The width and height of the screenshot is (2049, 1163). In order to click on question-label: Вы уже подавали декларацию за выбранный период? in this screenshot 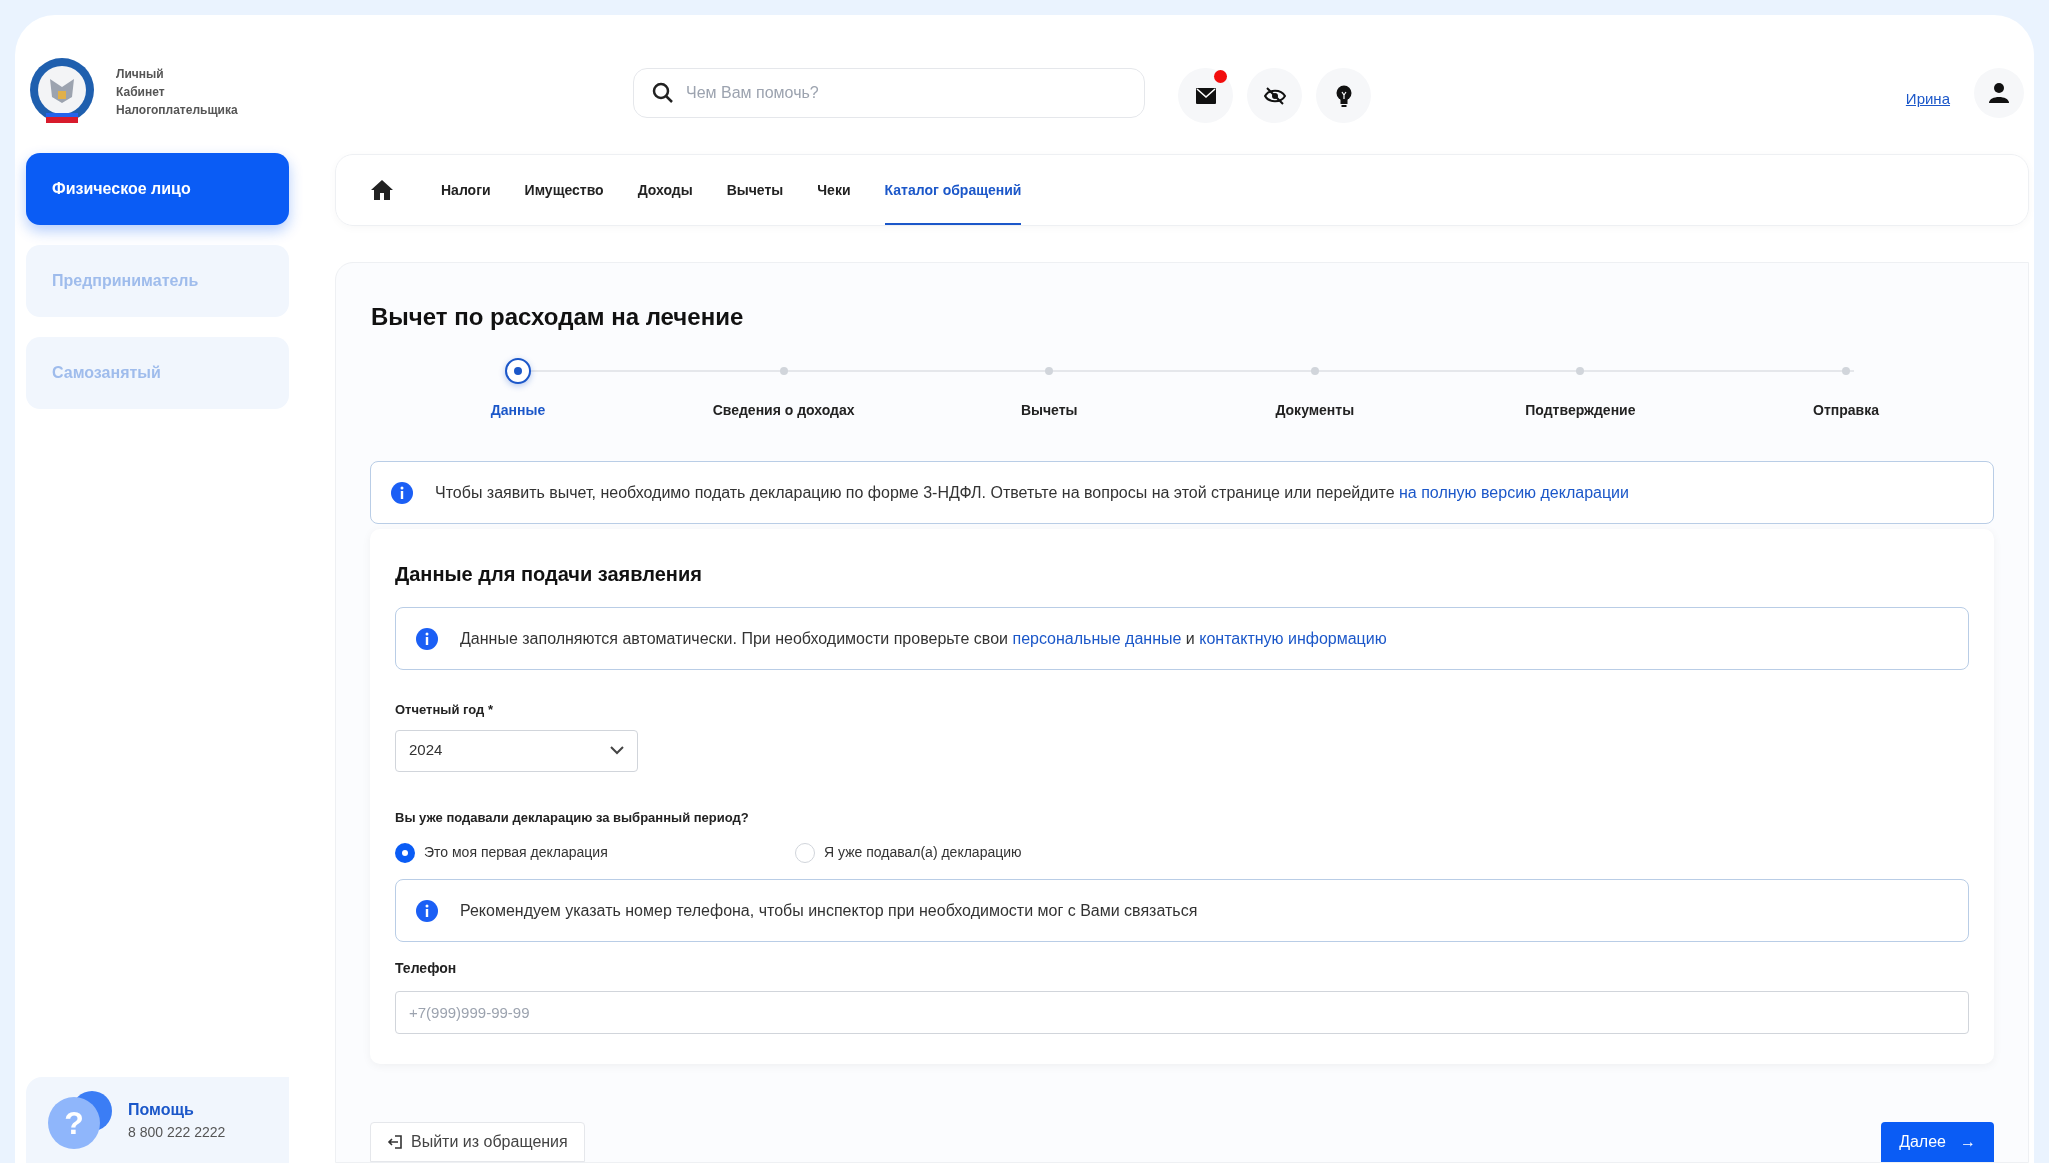, I will do `click(572, 817)`.